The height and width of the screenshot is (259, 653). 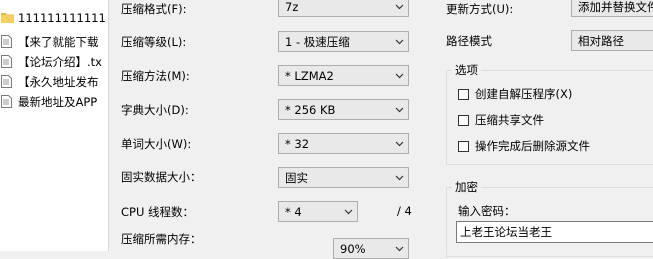 I want to click on memory-usage-value: 90%, so click(x=353, y=248).